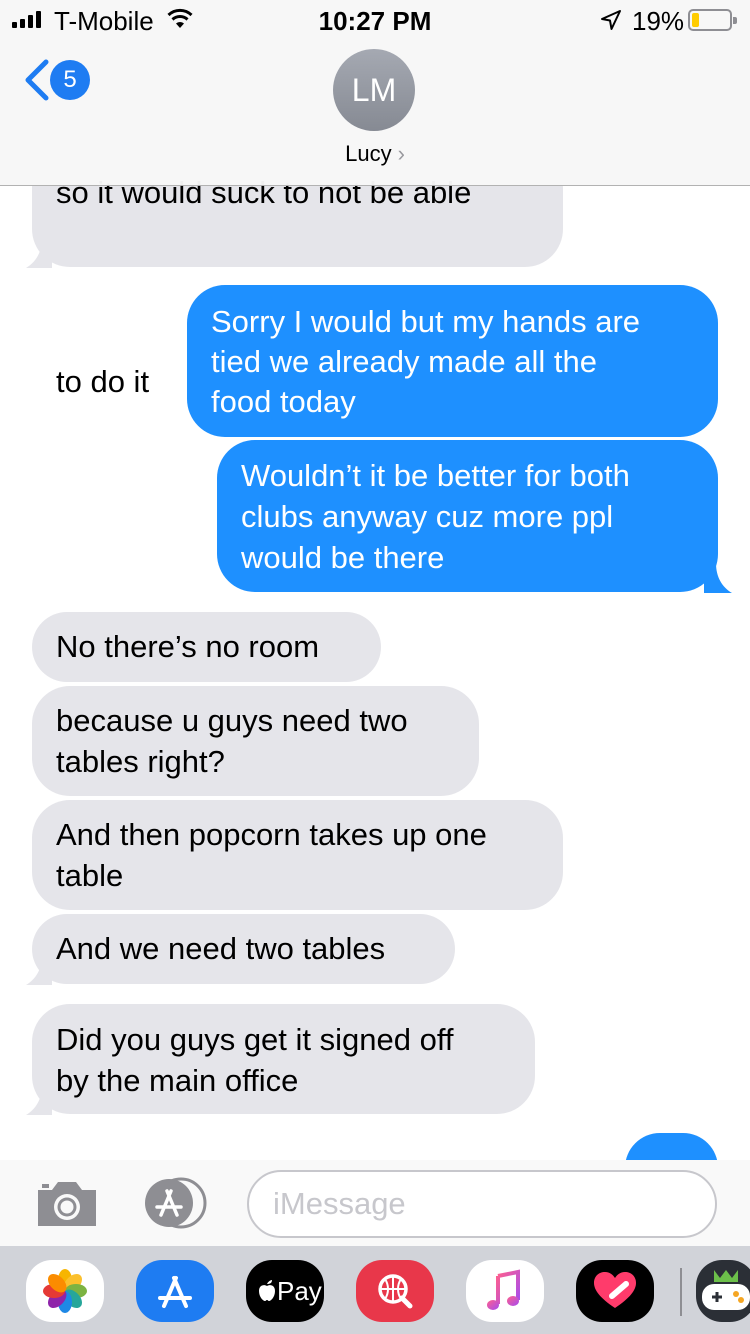  I want to click on imessage-app-drawer: Pay, so click(375, 1290).